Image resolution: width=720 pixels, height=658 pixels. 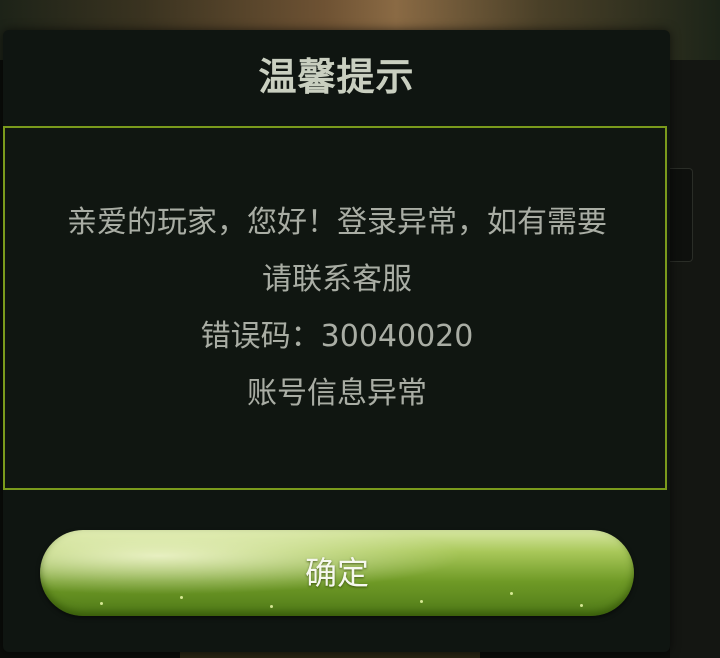 What do you see at coordinates (337, 279) in the screenshot?
I see `message-line-contact: 请联系客服` at bounding box center [337, 279].